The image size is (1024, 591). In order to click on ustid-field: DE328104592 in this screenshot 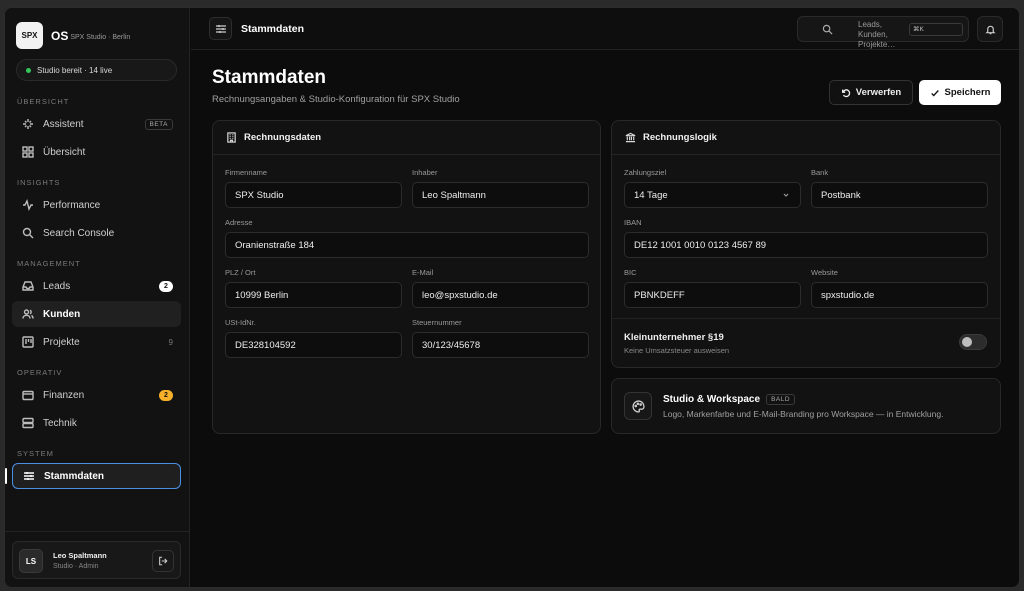, I will do `click(313, 345)`.